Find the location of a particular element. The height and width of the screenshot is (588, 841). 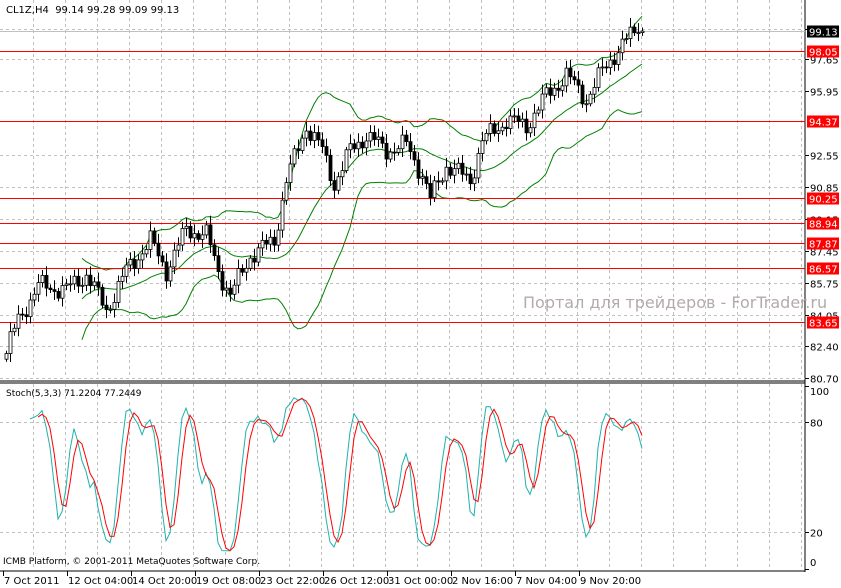

level-price-label: 90.25 is located at coordinates (823, 200).